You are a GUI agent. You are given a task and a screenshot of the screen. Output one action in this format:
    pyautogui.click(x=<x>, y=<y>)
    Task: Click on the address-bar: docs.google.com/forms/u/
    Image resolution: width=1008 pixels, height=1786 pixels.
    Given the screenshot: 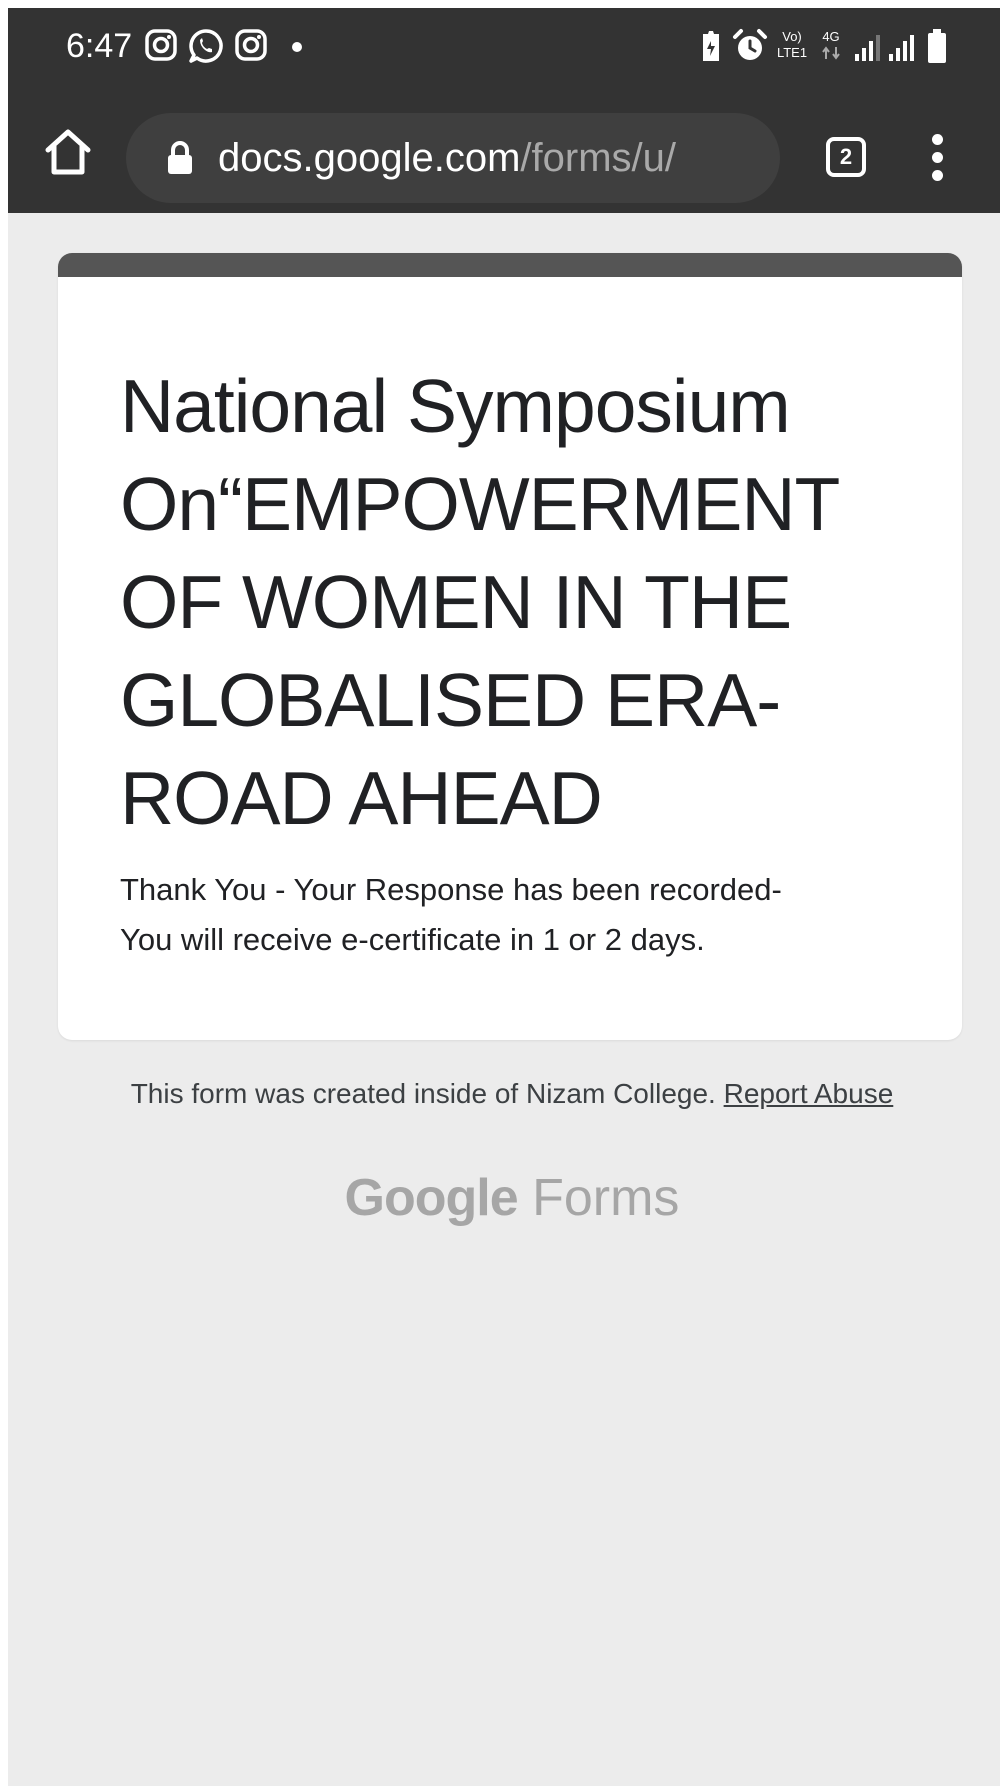 What is the action you would take?
    pyautogui.click(x=453, y=158)
    